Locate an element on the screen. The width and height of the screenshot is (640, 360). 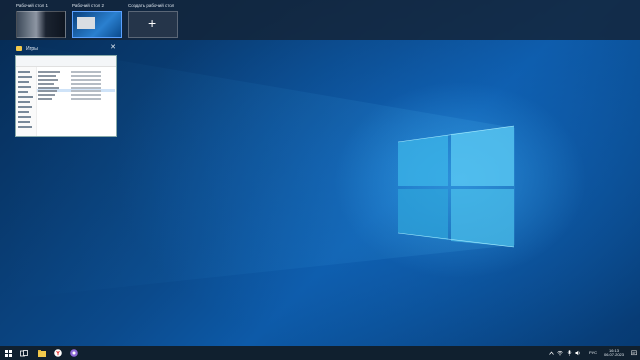
virtual-desktop-1-label: Рабочий стол 1 is located at coordinates (32, 5).